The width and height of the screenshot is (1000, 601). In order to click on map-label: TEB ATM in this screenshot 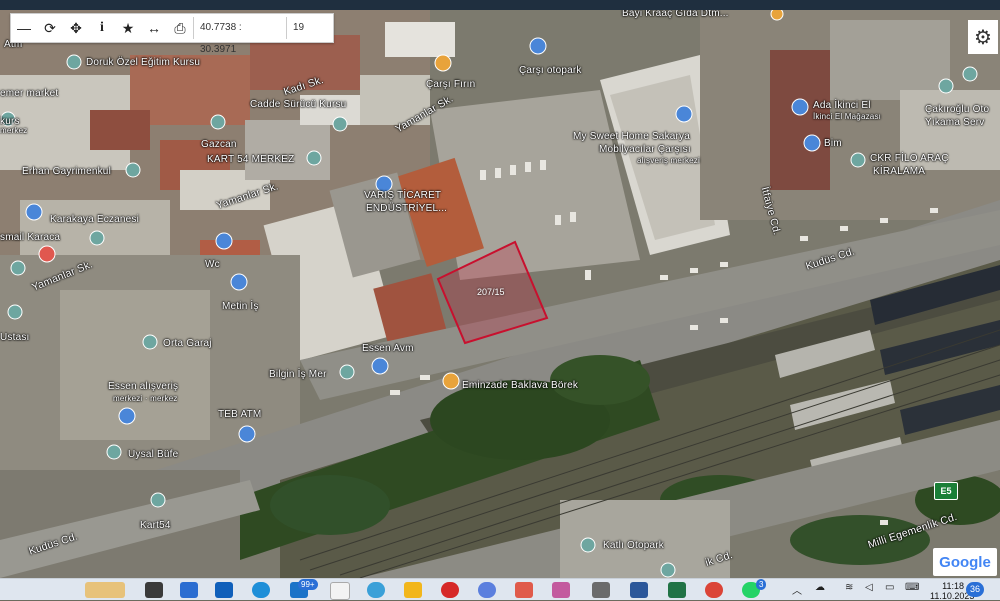, I will do `click(239, 414)`.